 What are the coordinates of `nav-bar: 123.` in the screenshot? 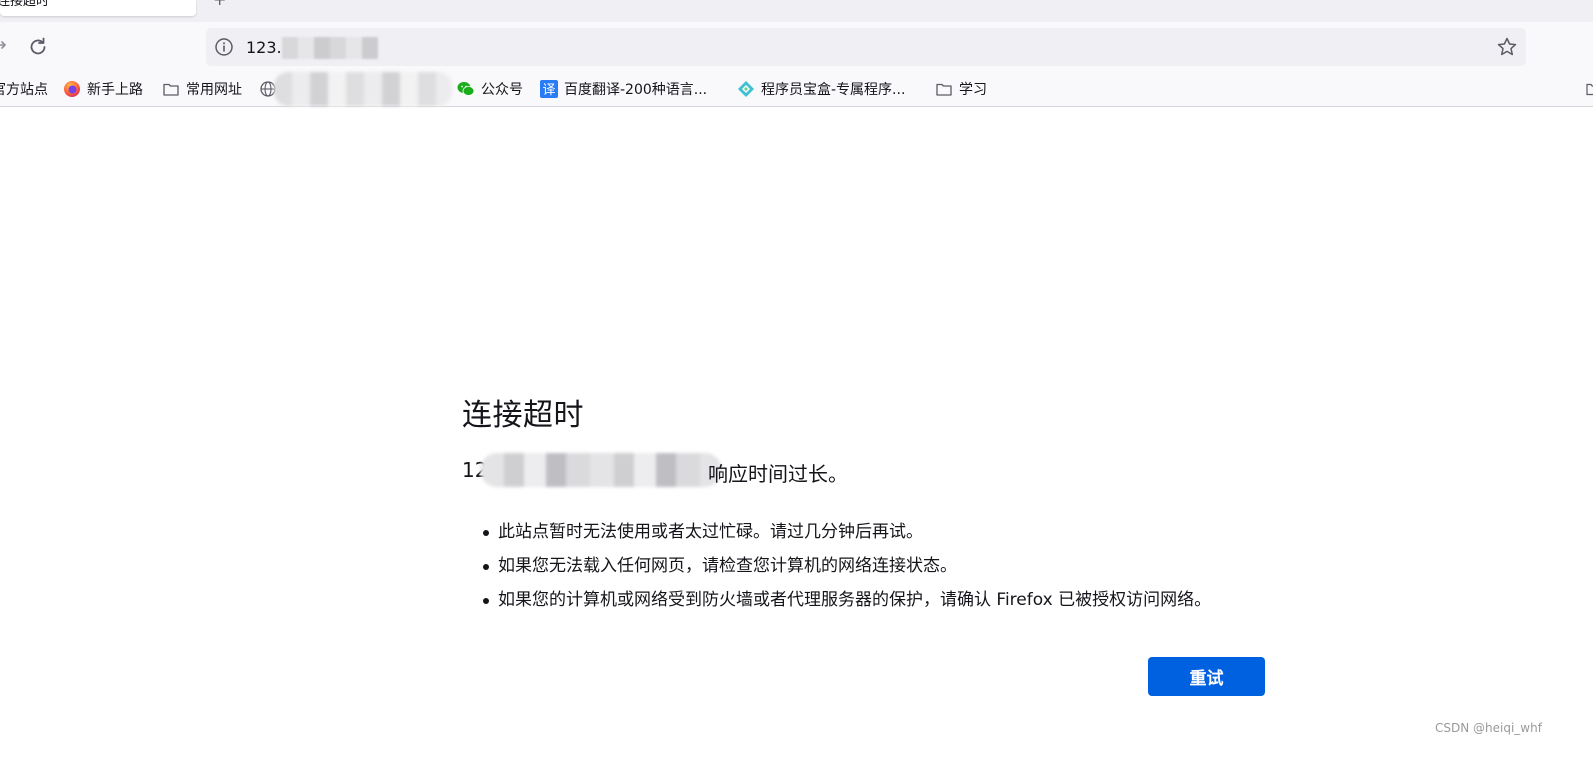 It's located at (796, 46).